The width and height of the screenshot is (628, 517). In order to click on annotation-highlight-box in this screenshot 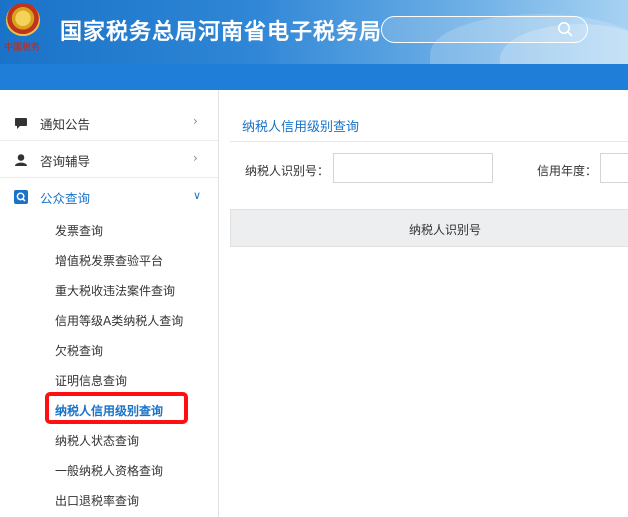, I will do `click(116, 408)`.